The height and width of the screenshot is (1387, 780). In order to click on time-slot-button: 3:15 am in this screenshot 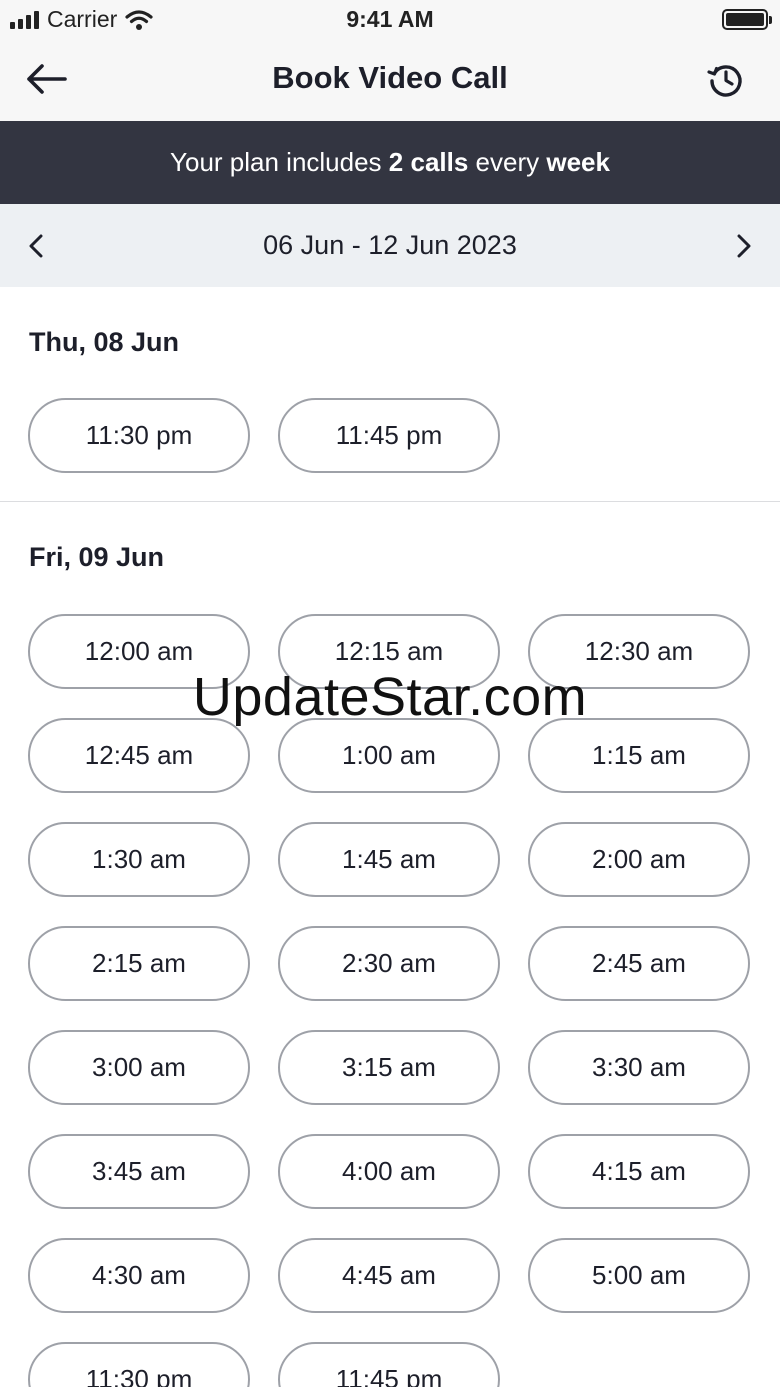, I will do `click(389, 1067)`.